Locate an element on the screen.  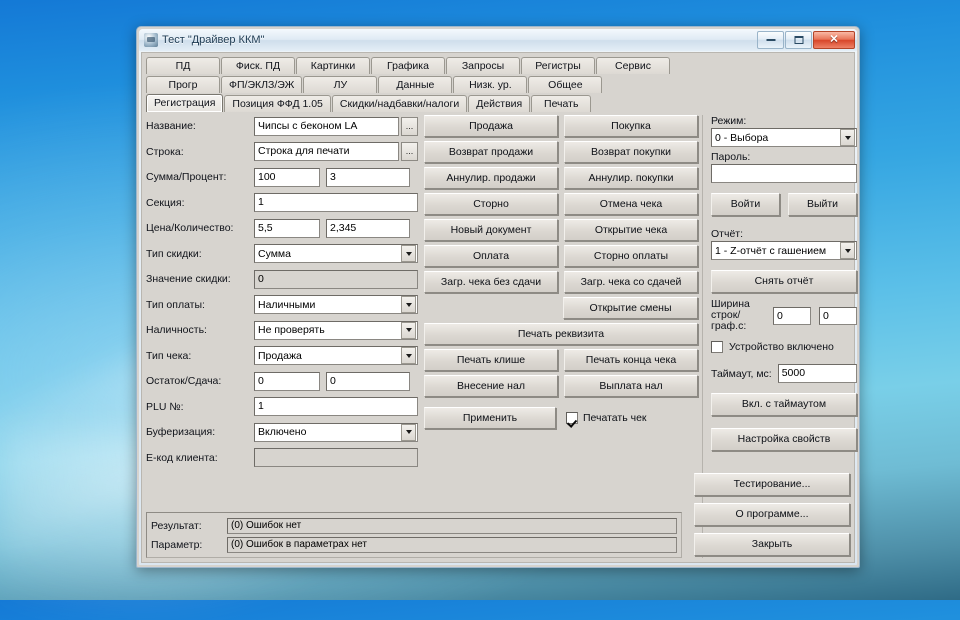
check-type-select: Продажа is located at coordinates (336, 355).